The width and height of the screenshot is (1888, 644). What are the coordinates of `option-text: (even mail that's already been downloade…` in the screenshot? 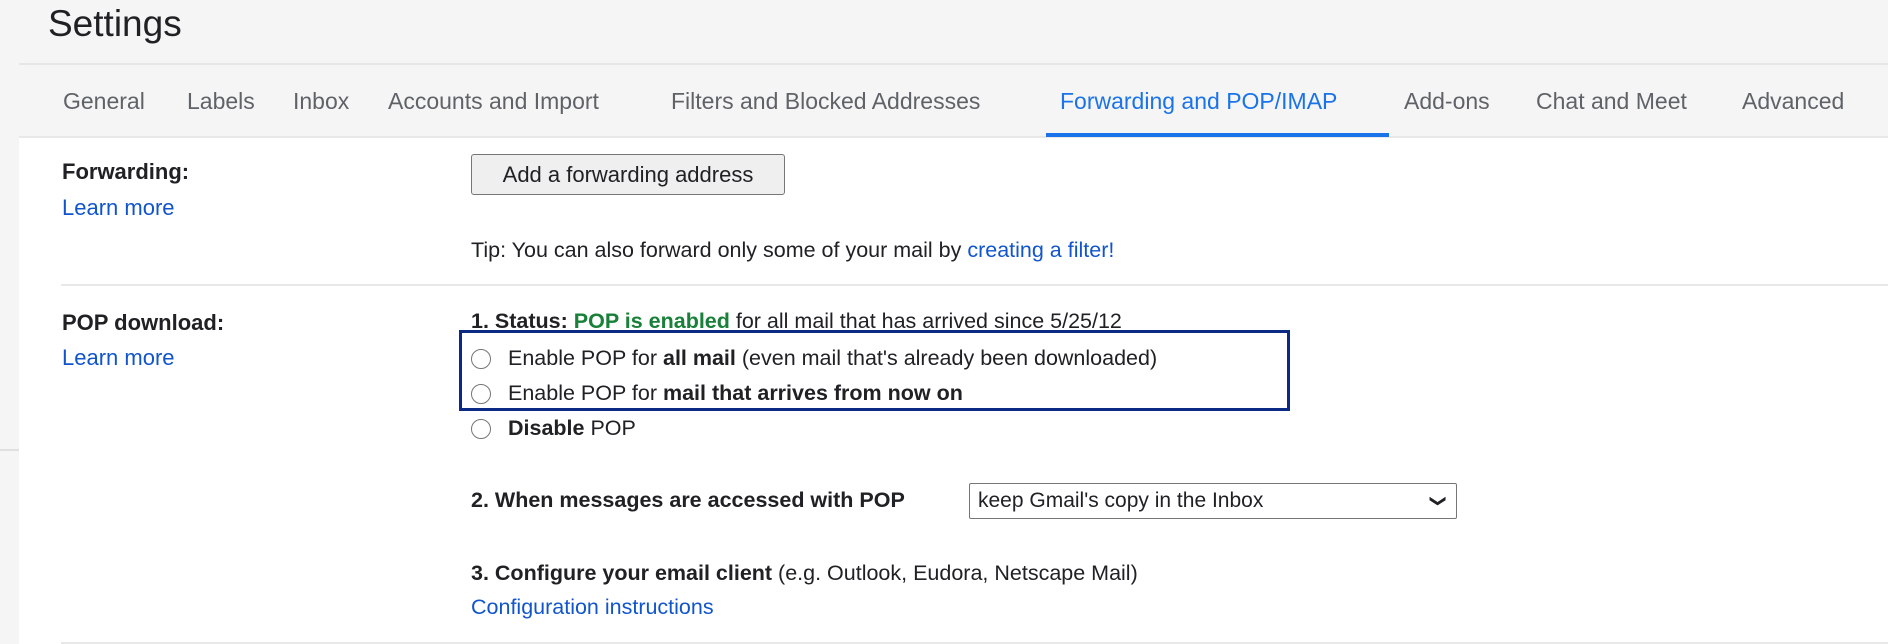 It's located at (946, 358).